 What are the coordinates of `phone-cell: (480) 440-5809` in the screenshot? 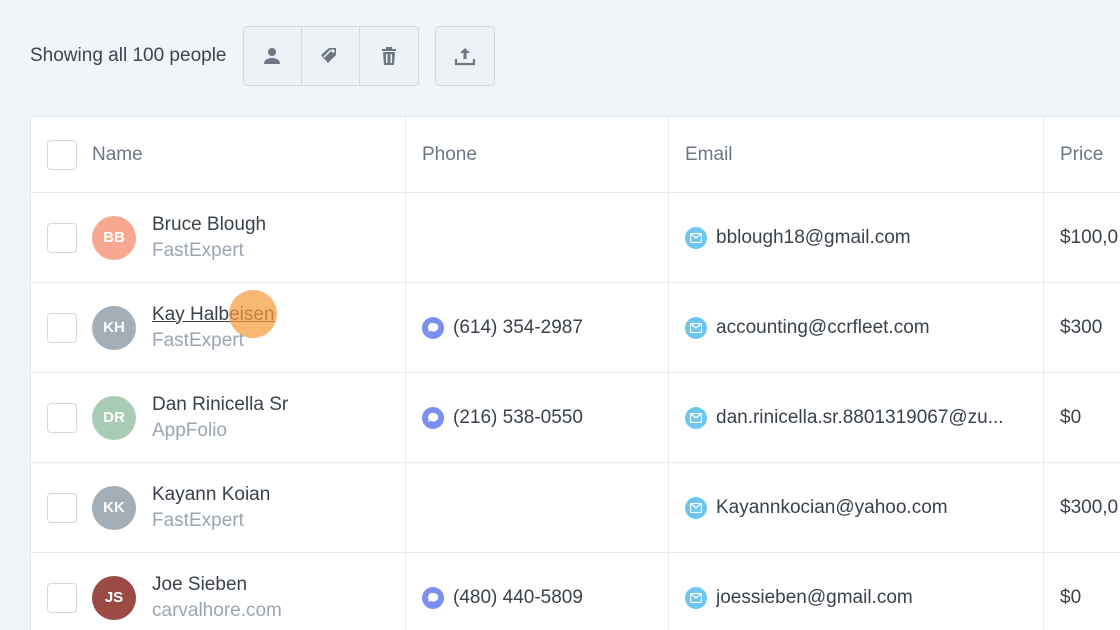 It's located at (537, 591).